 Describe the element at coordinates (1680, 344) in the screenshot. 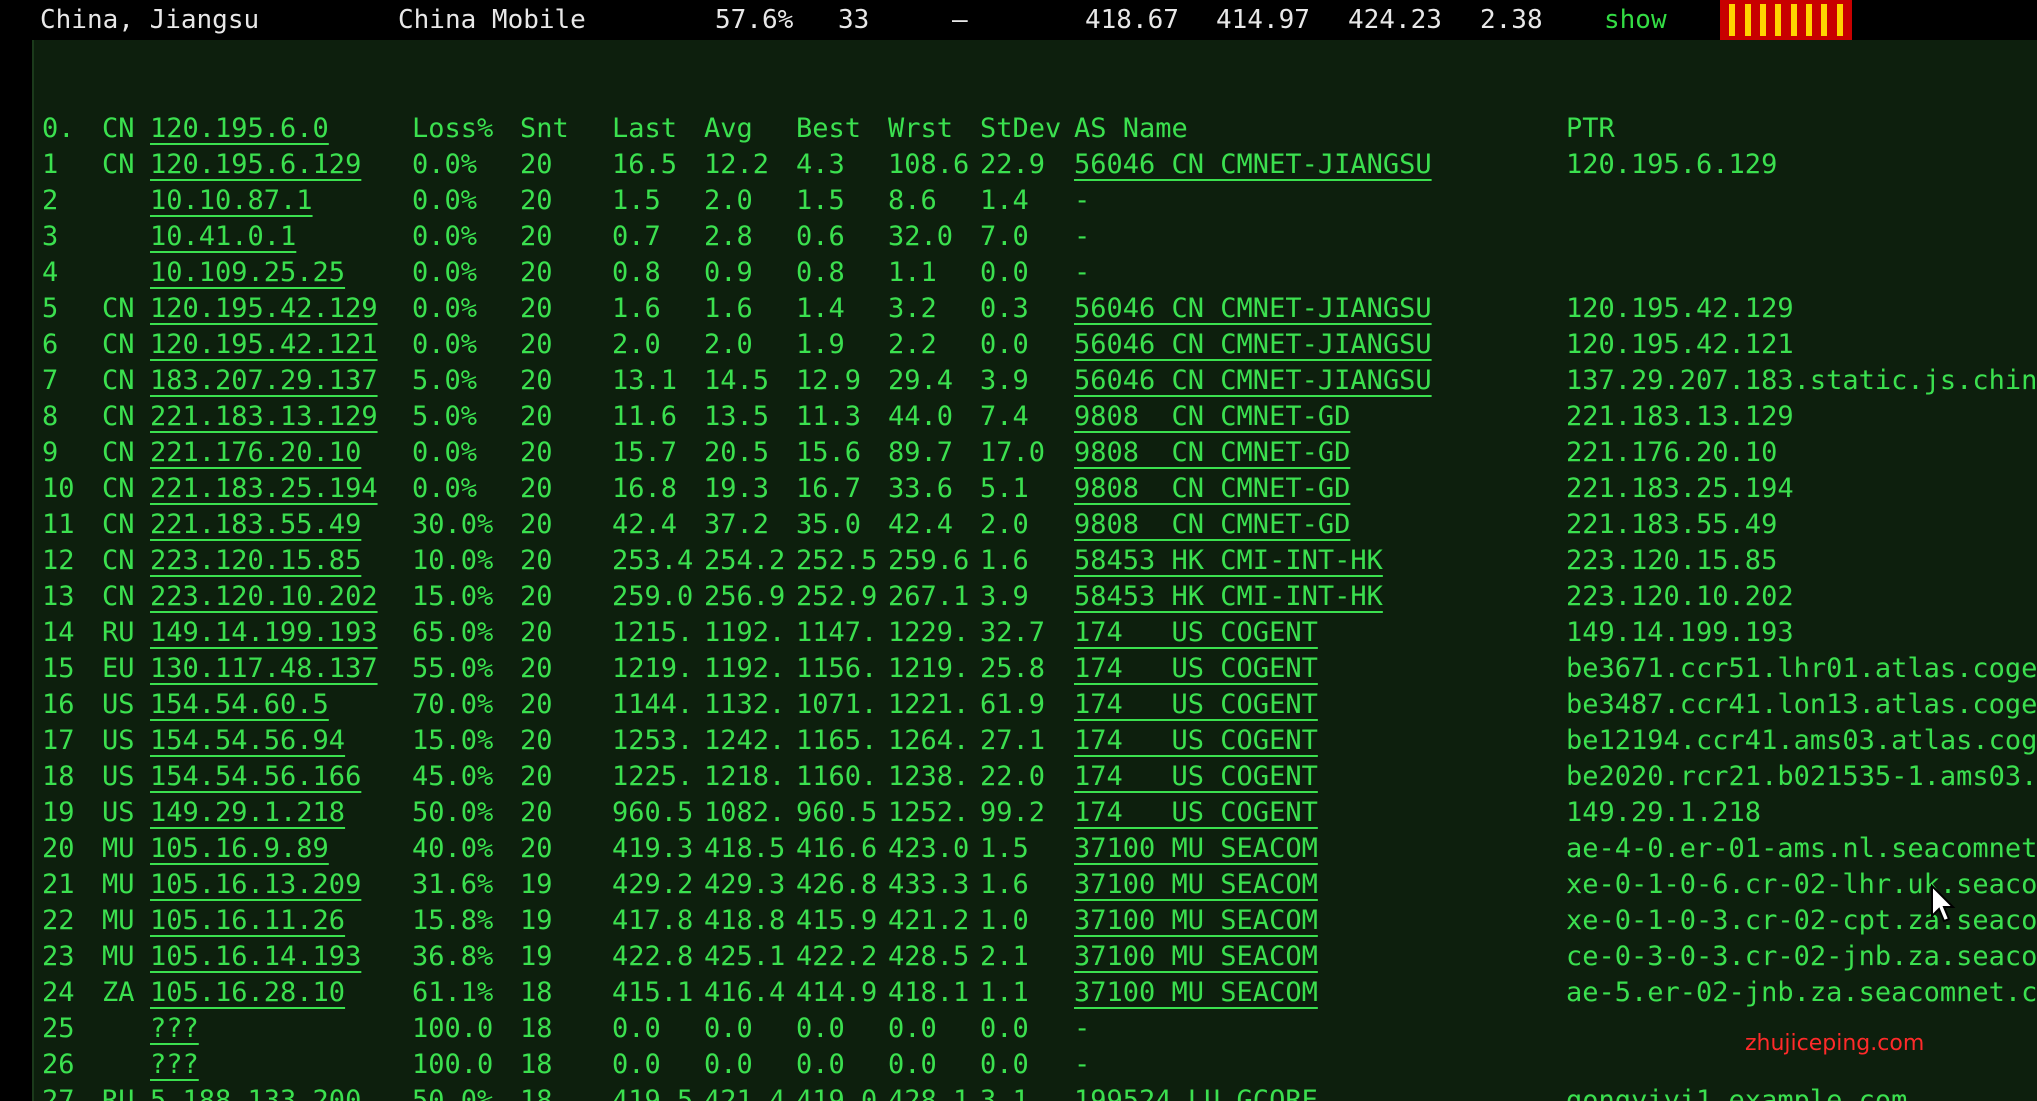

I see `cell-ptr: 120.195.42.121` at that location.